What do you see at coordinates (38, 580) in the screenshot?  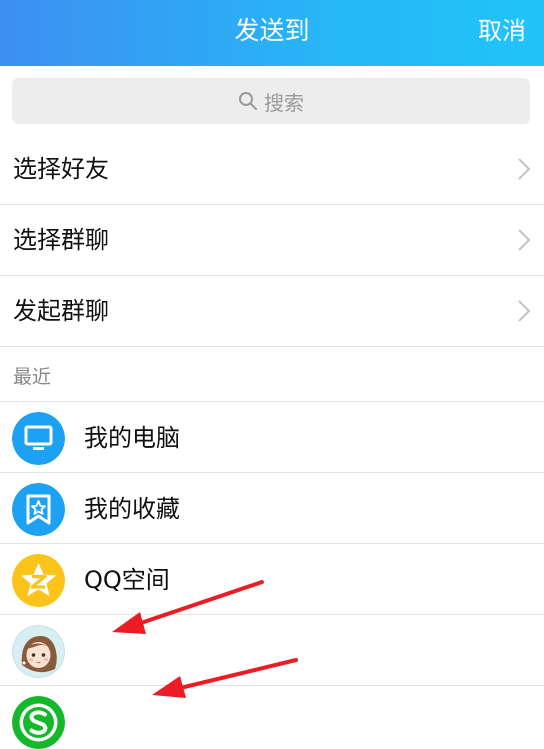 I see `qzone-icon` at bounding box center [38, 580].